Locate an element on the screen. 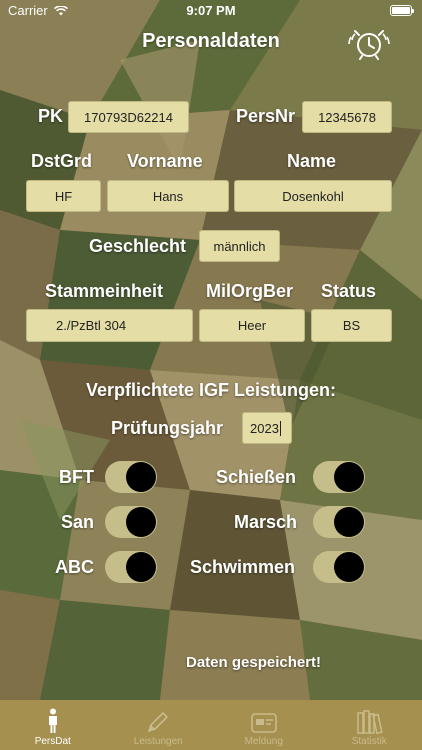 The width and height of the screenshot is (422, 750). tab-label: Meldung is located at coordinates (263, 741).